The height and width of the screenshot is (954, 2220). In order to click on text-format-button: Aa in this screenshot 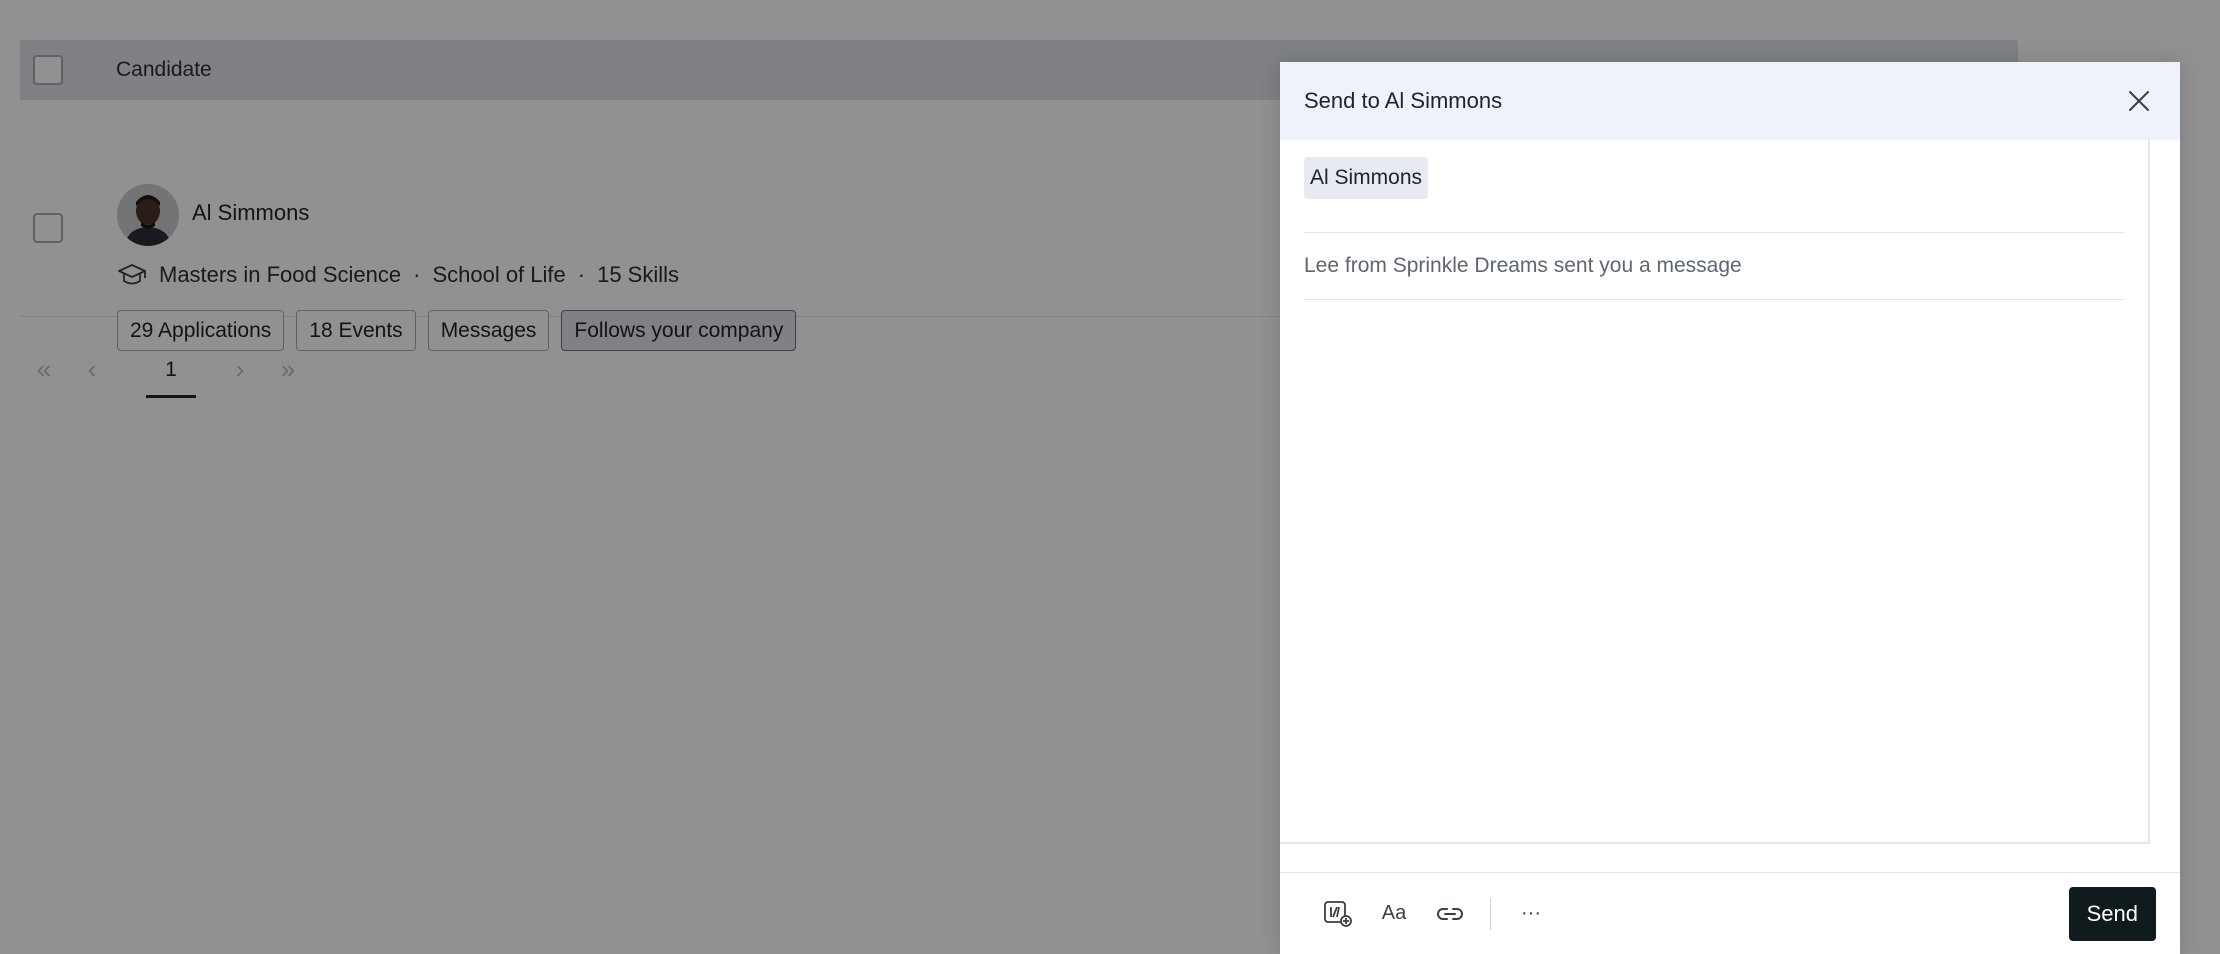, I will do `click(1394, 914)`.